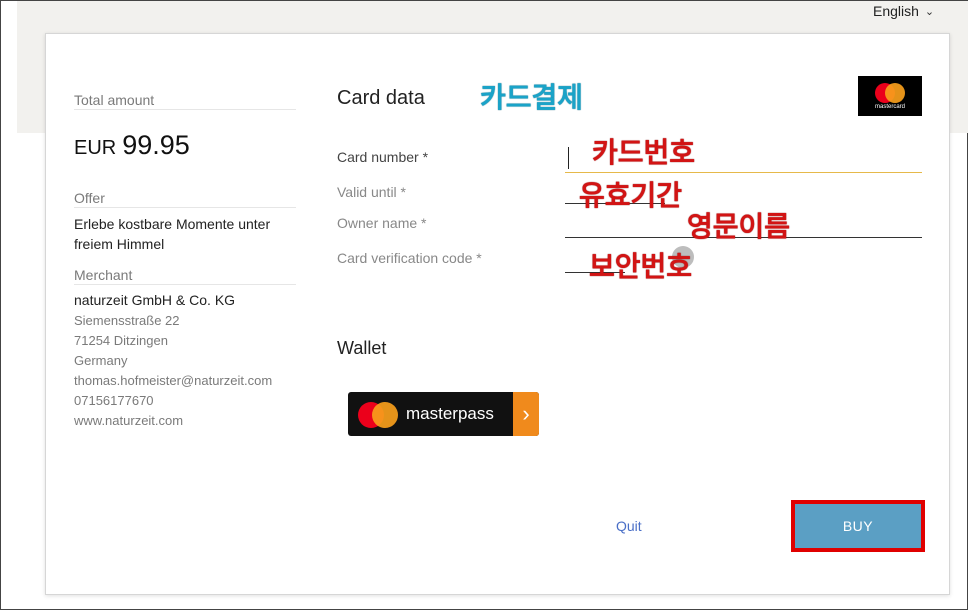 This screenshot has width=968, height=610. Describe the element at coordinates (362, 348) in the screenshot. I see `wallet-title: Wallet` at that location.